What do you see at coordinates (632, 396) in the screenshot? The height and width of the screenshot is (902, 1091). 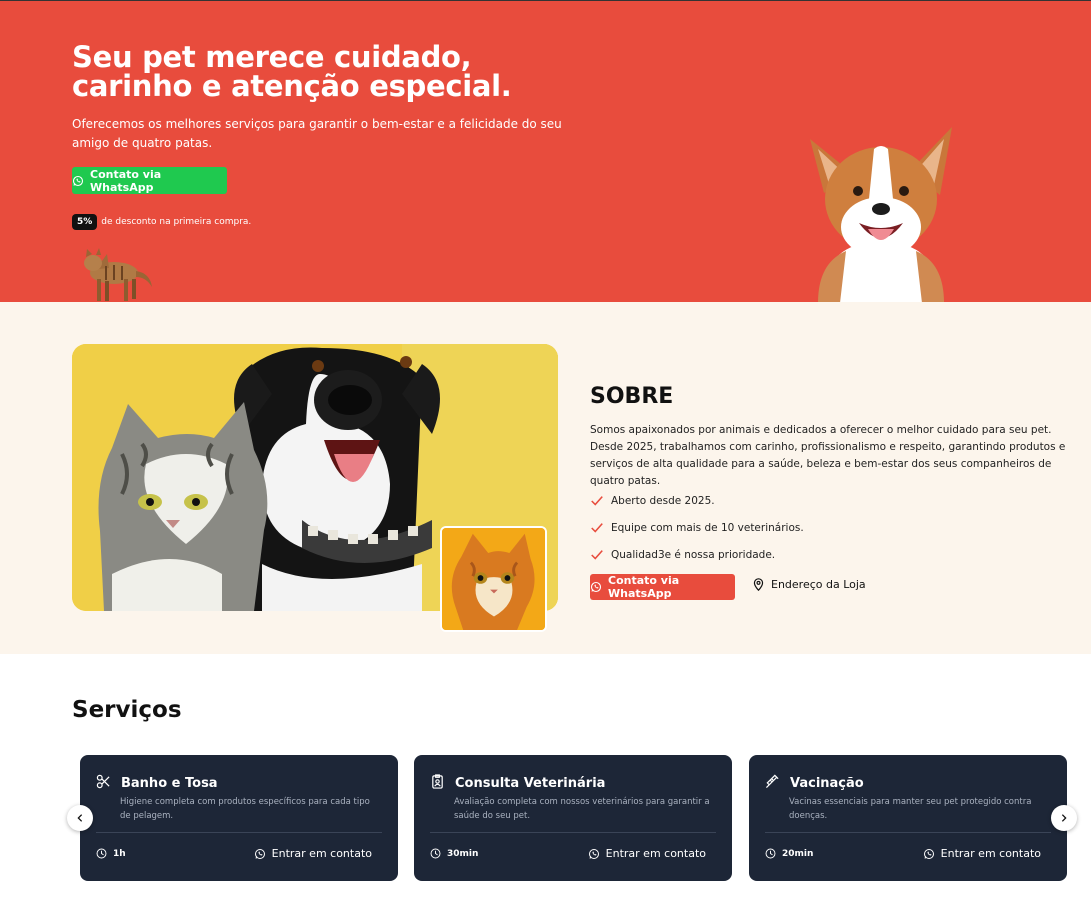 I see `about-title: SOBRE` at bounding box center [632, 396].